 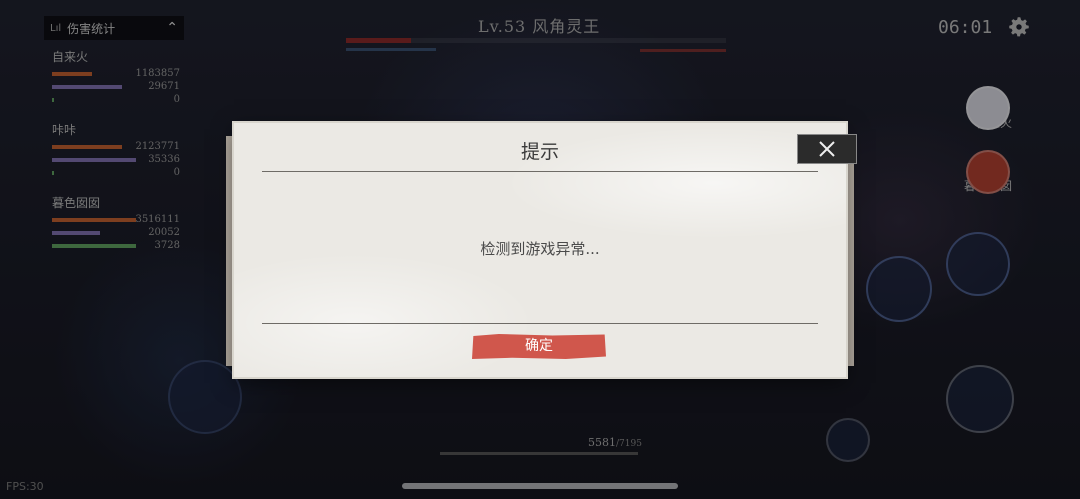 What do you see at coordinates (539, 346) in the screenshot?
I see `confirm-button: 确定` at bounding box center [539, 346].